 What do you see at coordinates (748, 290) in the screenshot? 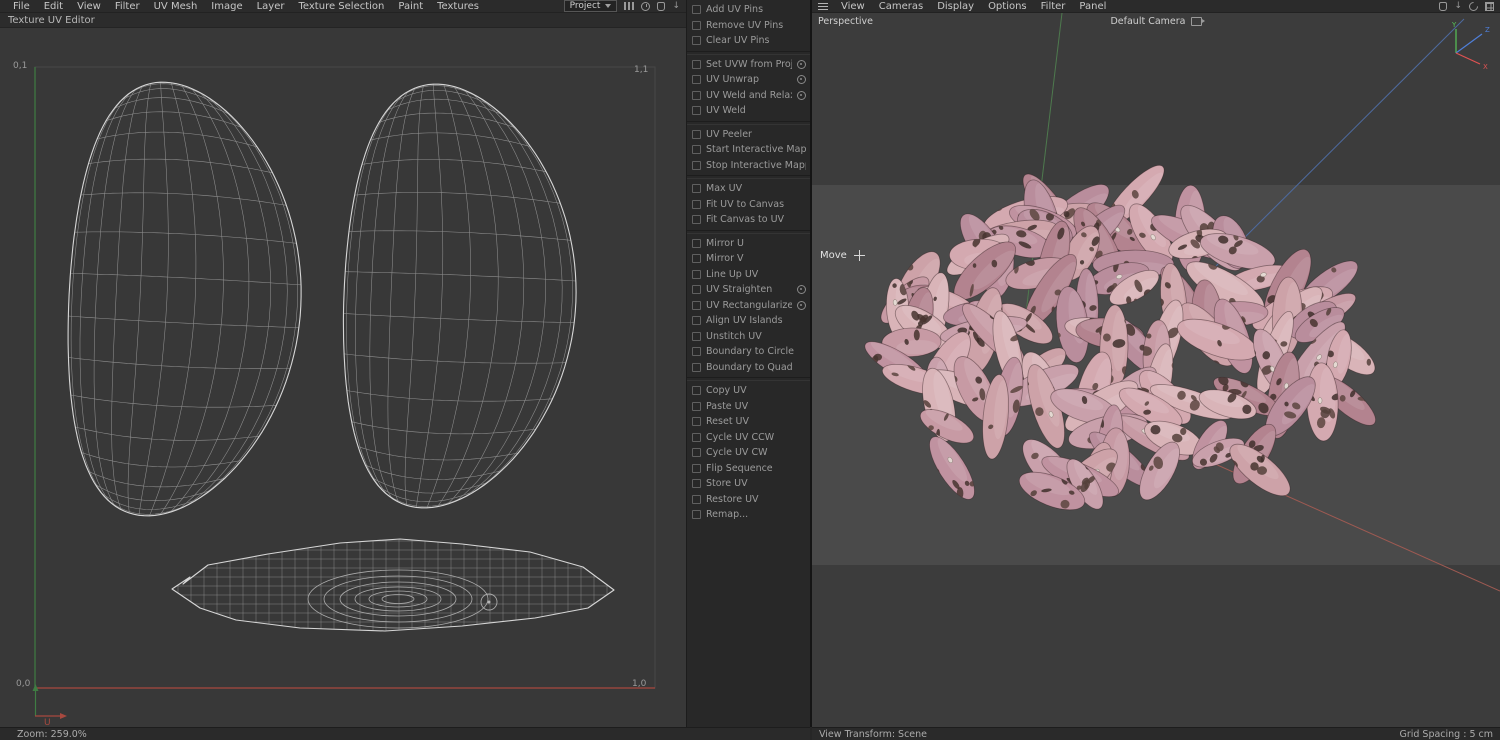
I see `tool-uv-straighten: UV Straighten` at bounding box center [748, 290].